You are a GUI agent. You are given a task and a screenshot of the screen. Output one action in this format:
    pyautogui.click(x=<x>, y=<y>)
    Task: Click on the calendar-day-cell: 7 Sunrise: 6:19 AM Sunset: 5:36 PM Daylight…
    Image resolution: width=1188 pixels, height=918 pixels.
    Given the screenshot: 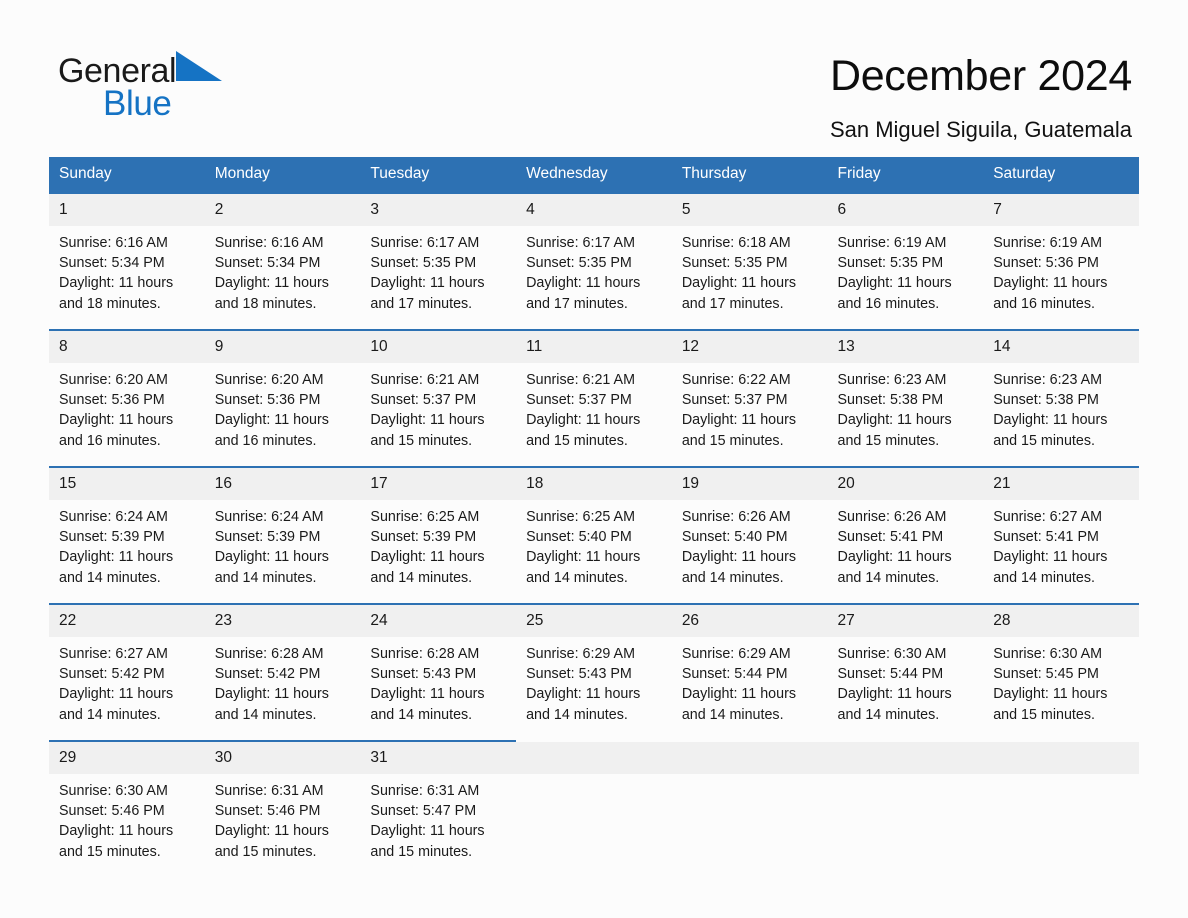 What is the action you would take?
    pyautogui.click(x=1061, y=261)
    